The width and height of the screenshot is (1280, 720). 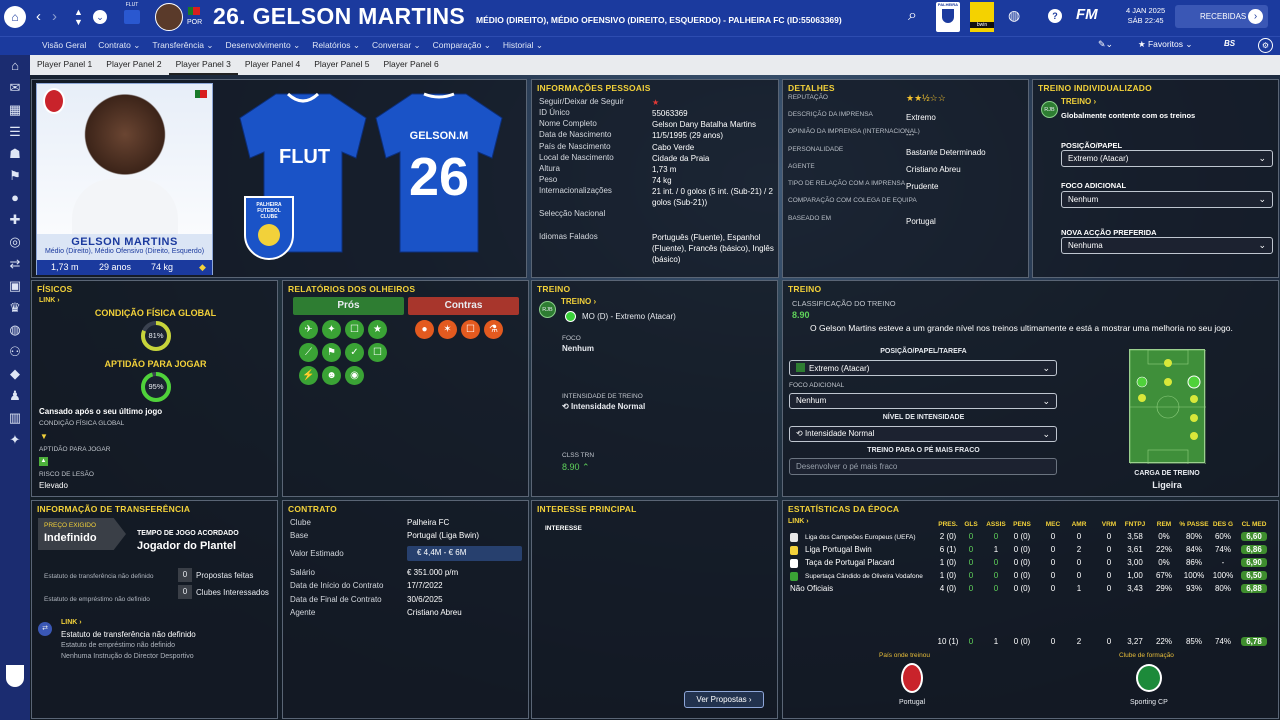 I want to click on club-crest-icon, so click(x=15, y=676).